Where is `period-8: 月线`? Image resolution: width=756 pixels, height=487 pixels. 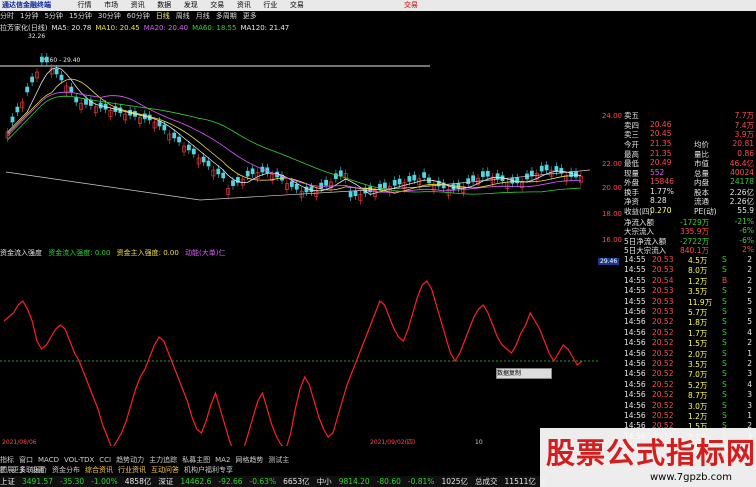 period-8: 月线 is located at coordinates (203, 16).